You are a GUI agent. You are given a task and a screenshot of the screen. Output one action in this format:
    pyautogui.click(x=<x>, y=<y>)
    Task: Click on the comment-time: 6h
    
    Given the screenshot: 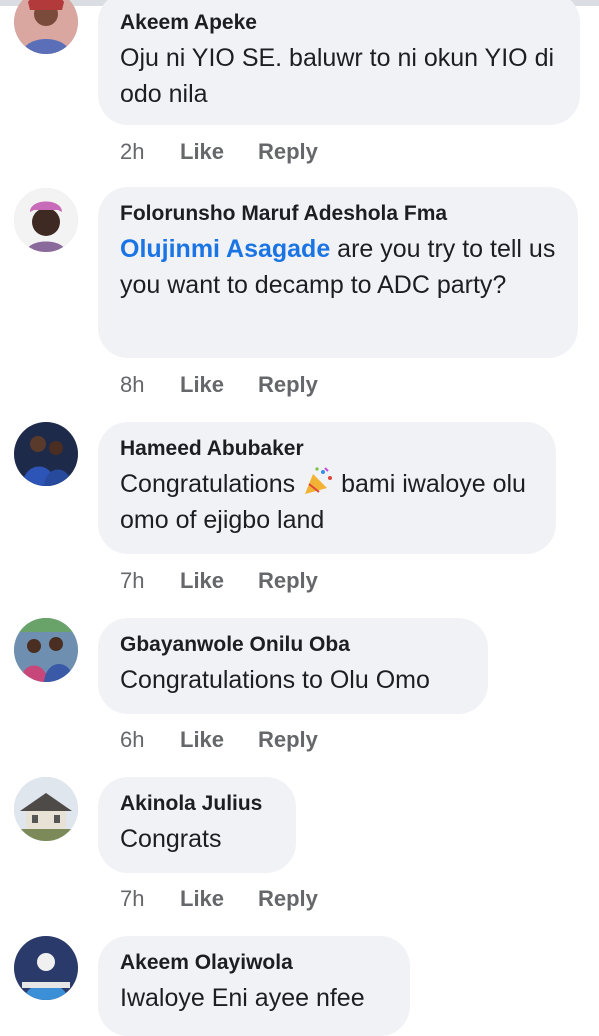 What is the action you would take?
    pyautogui.click(x=150, y=740)
    